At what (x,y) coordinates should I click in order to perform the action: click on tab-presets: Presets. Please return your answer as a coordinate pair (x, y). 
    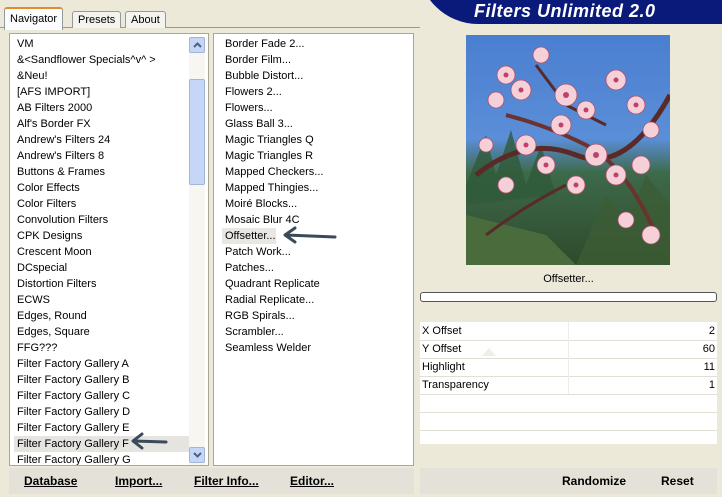
    Looking at the image, I should click on (97, 19).